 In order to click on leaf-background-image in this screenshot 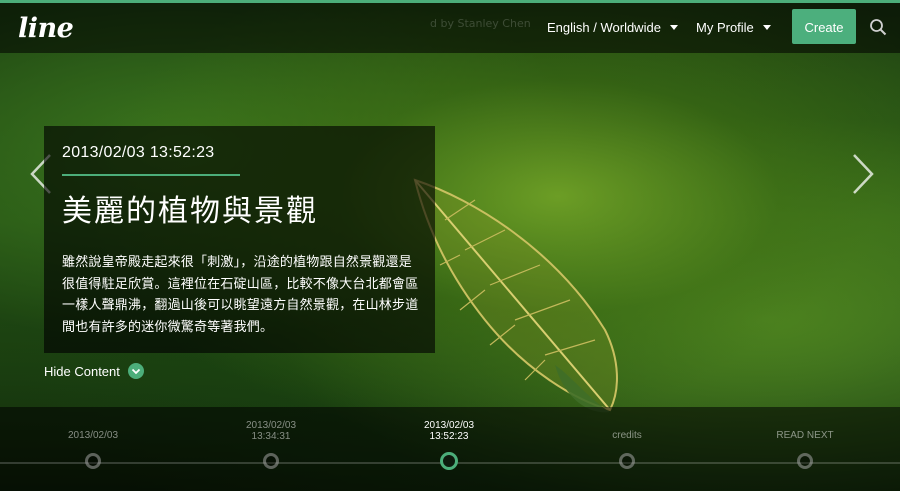, I will do `click(515, 295)`.